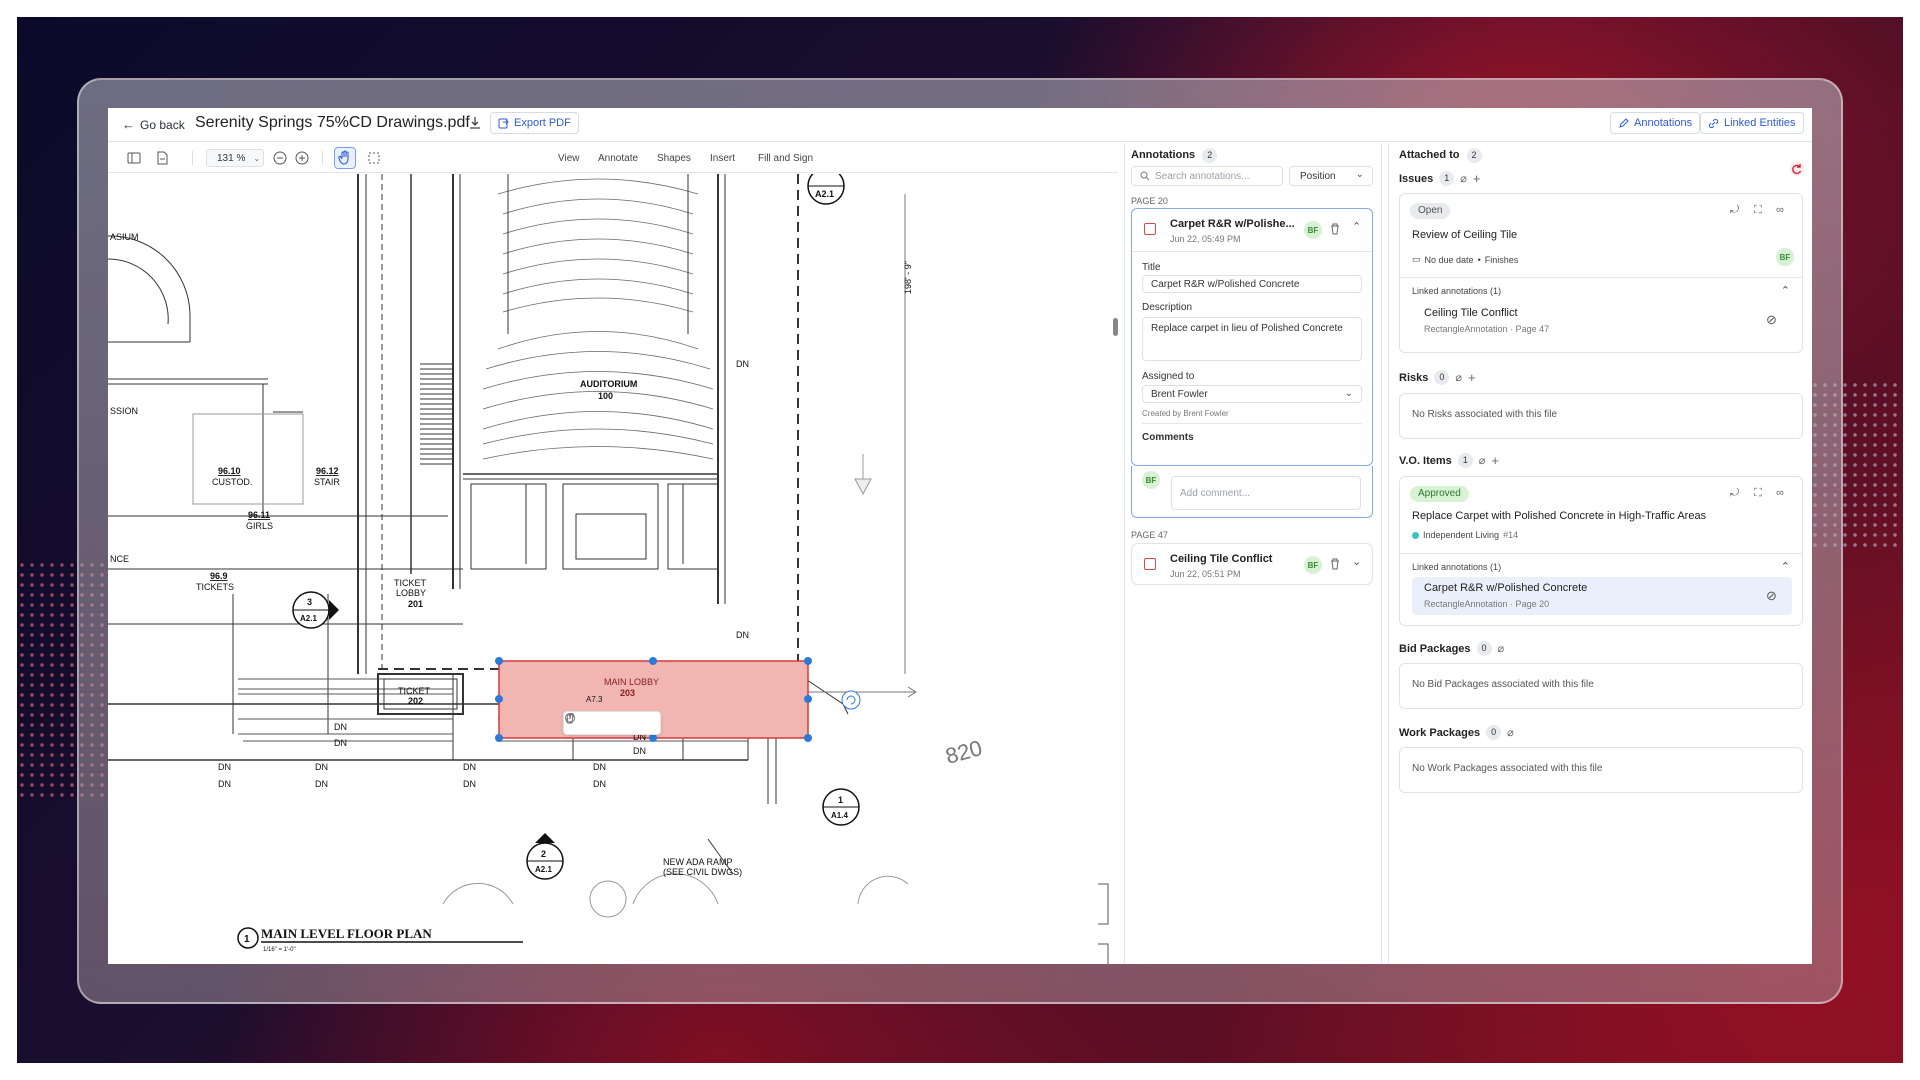 Image resolution: width=1920 pixels, height=1080 pixels. I want to click on plan-scale: 1/16" = 1'-0", so click(279, 950).